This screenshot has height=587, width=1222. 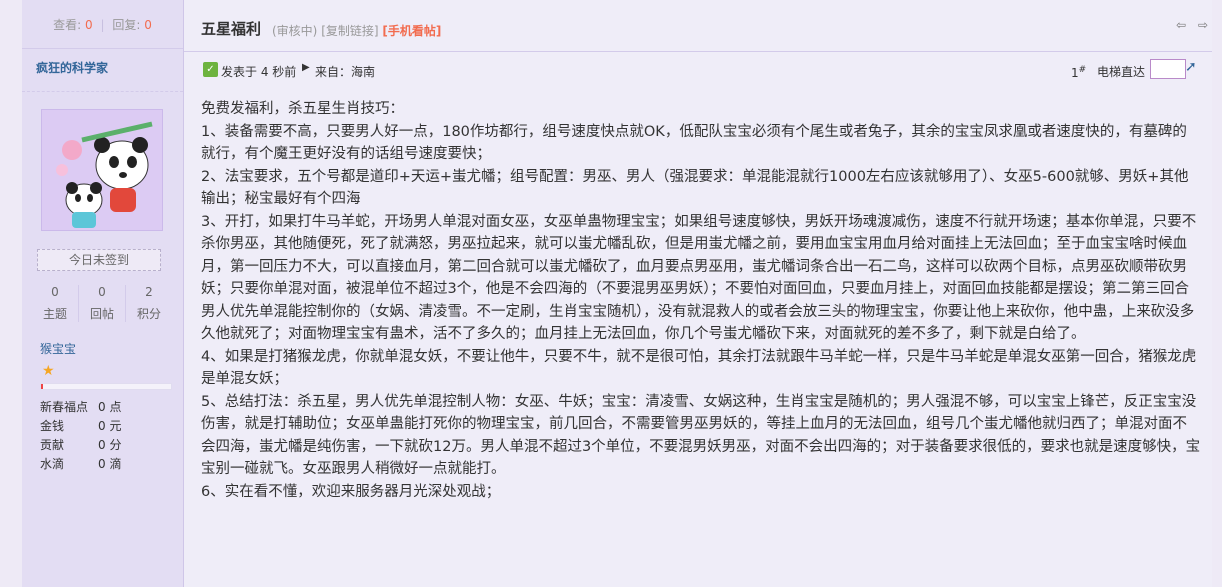 I want to click on count-replies-label: 回帖, so click(x=101, y=314).